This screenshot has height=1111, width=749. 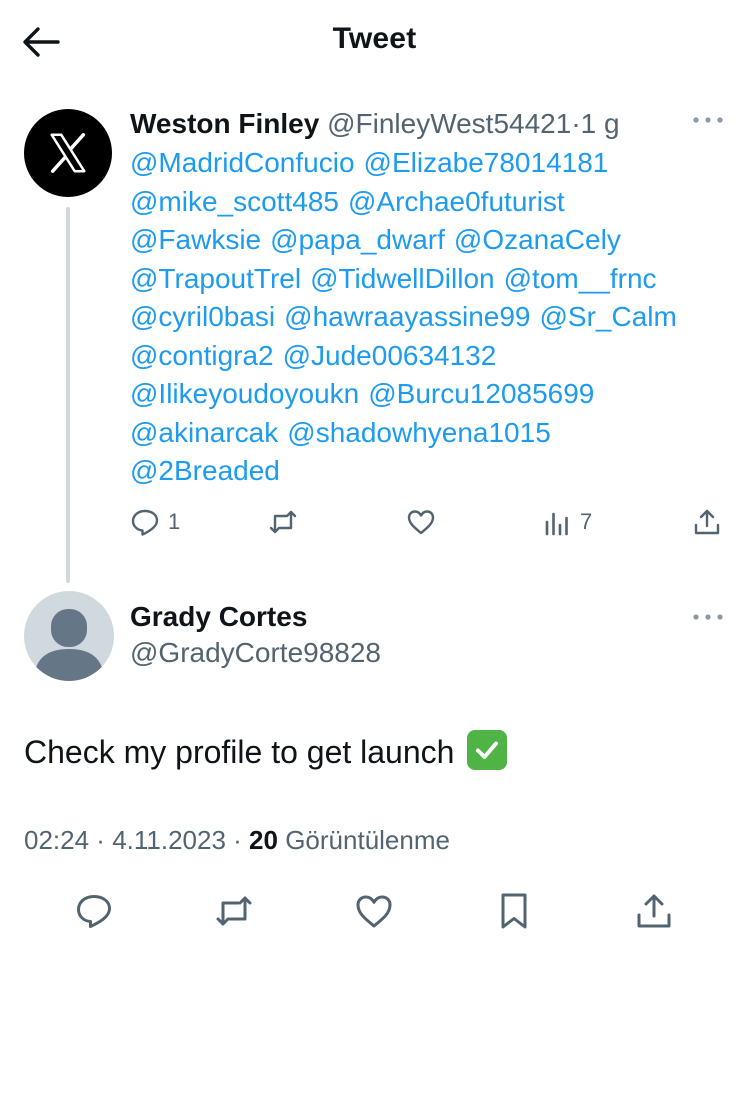 What do you see at coordinates (487, 750) in the screenshot?
I see `check-mark-icon` at bounding box center [487, 750].